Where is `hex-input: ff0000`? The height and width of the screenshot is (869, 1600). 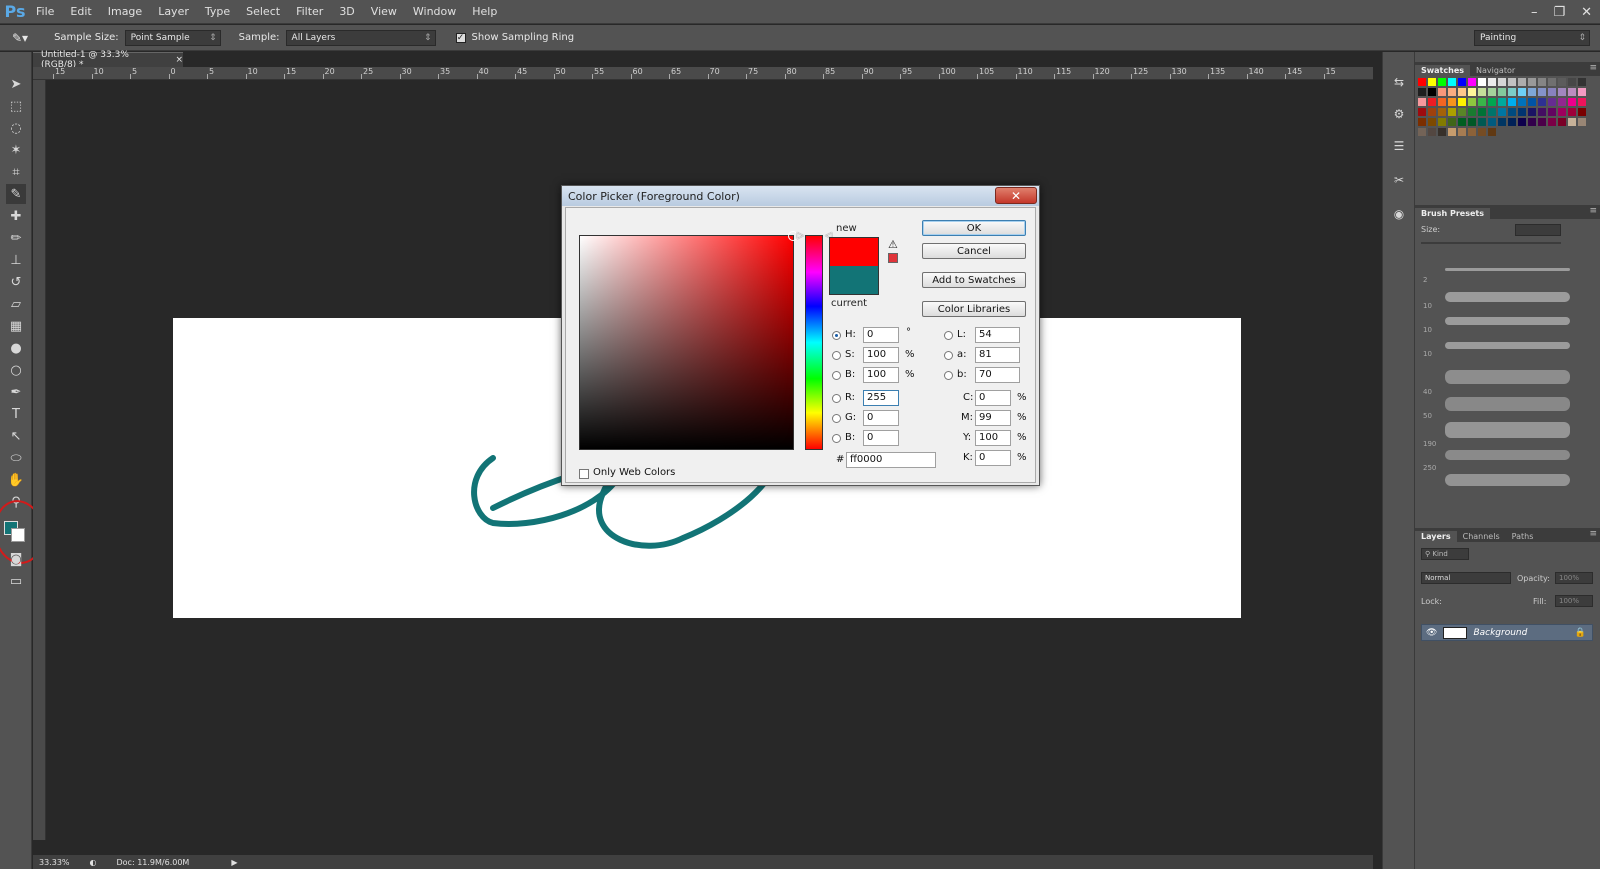 hex-input: ff0000 is located at coordinates (891, 460).